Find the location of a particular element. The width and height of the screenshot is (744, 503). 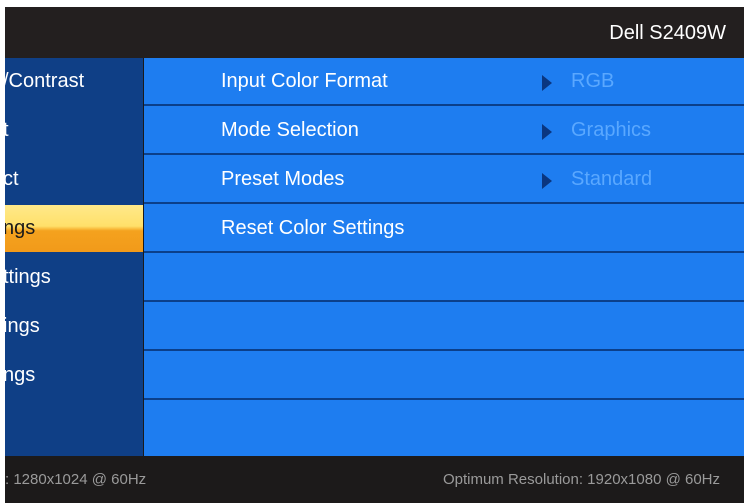

menu-item-label: /Contrast is located at coordinates (45, 81).